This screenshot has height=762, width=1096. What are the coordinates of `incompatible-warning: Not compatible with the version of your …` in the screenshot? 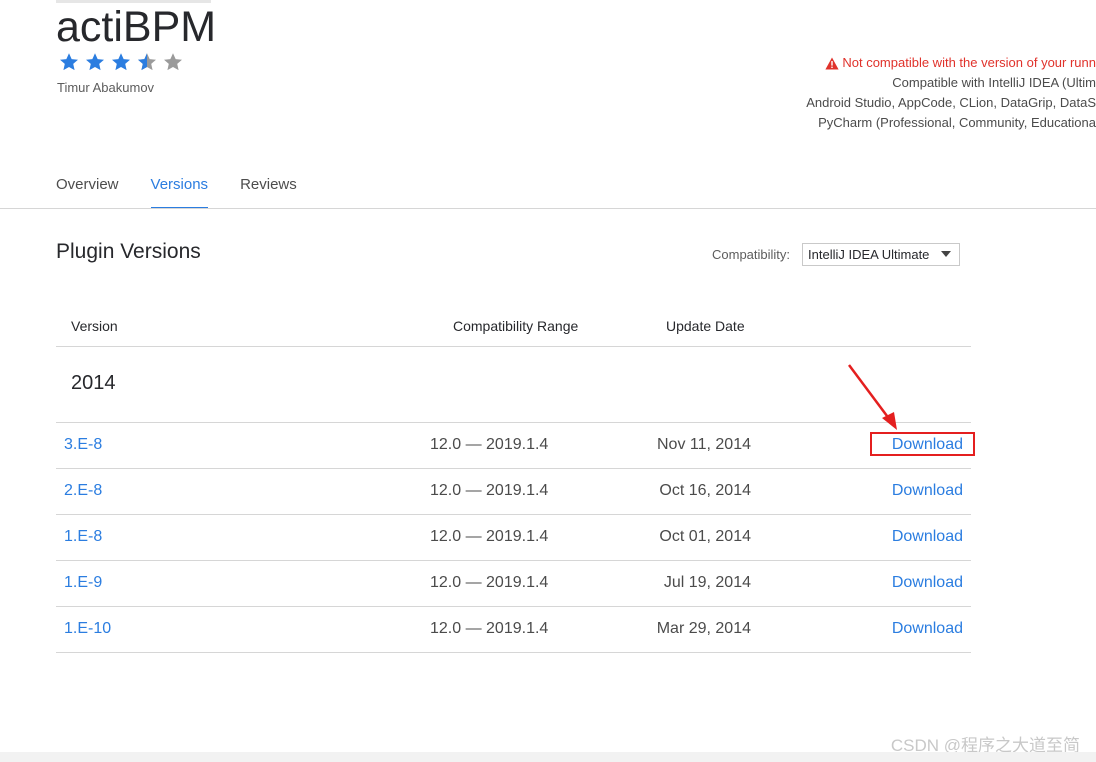 It's located at (951, 63).